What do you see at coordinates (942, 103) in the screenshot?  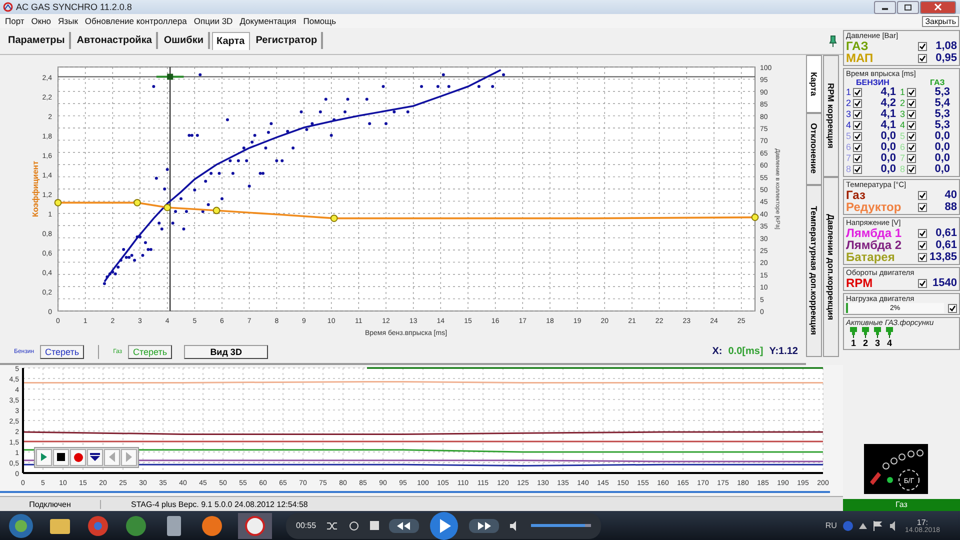 I see `injection-value: 5,4` at bounding box center [942, 103].